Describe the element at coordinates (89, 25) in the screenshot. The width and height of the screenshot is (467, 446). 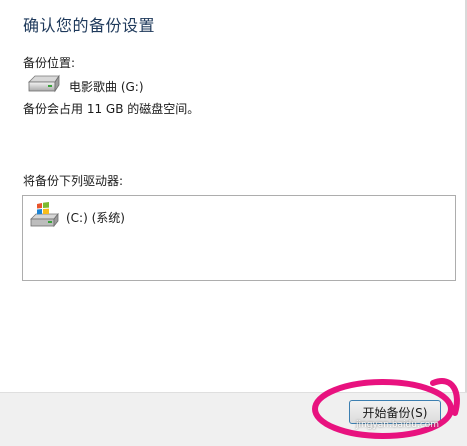
I see `page-title: 确认您的备份设置` at that location.